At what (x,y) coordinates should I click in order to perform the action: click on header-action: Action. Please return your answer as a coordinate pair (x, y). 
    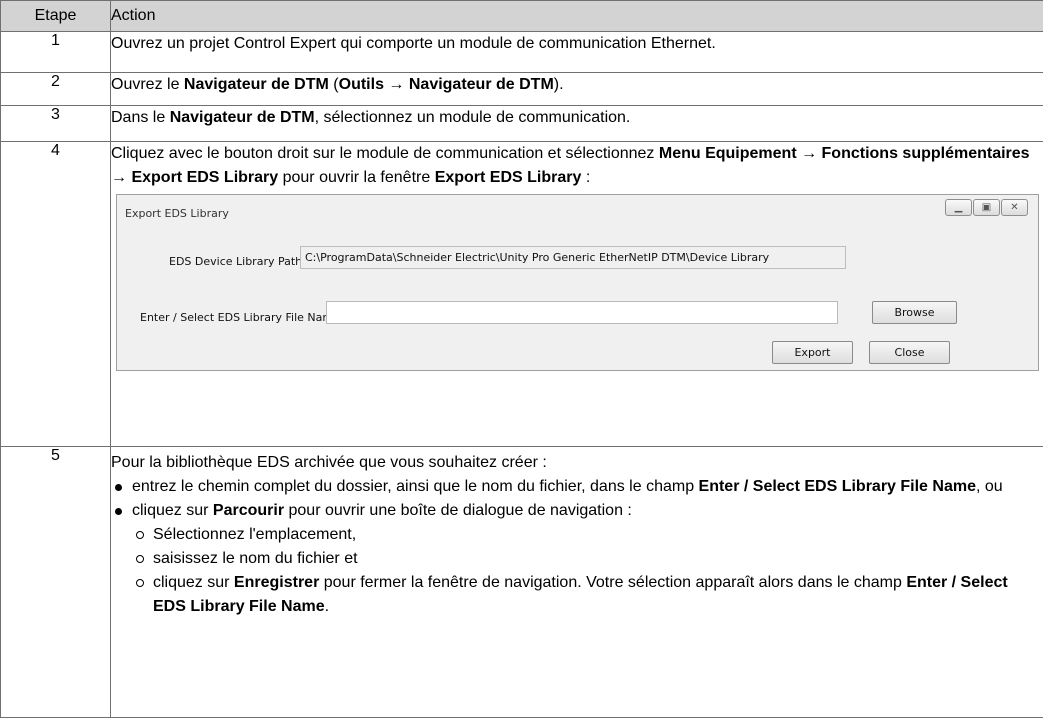
    Looking at the image, I should click on (577, 16).